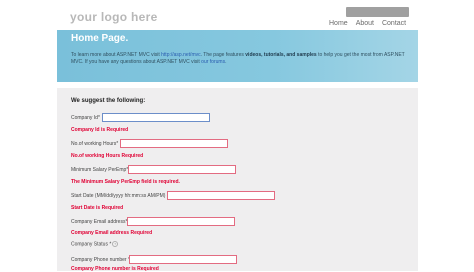 This screenshot has height=272, width=474. I want to click on nav-home-link: Home, so click(338, 23).